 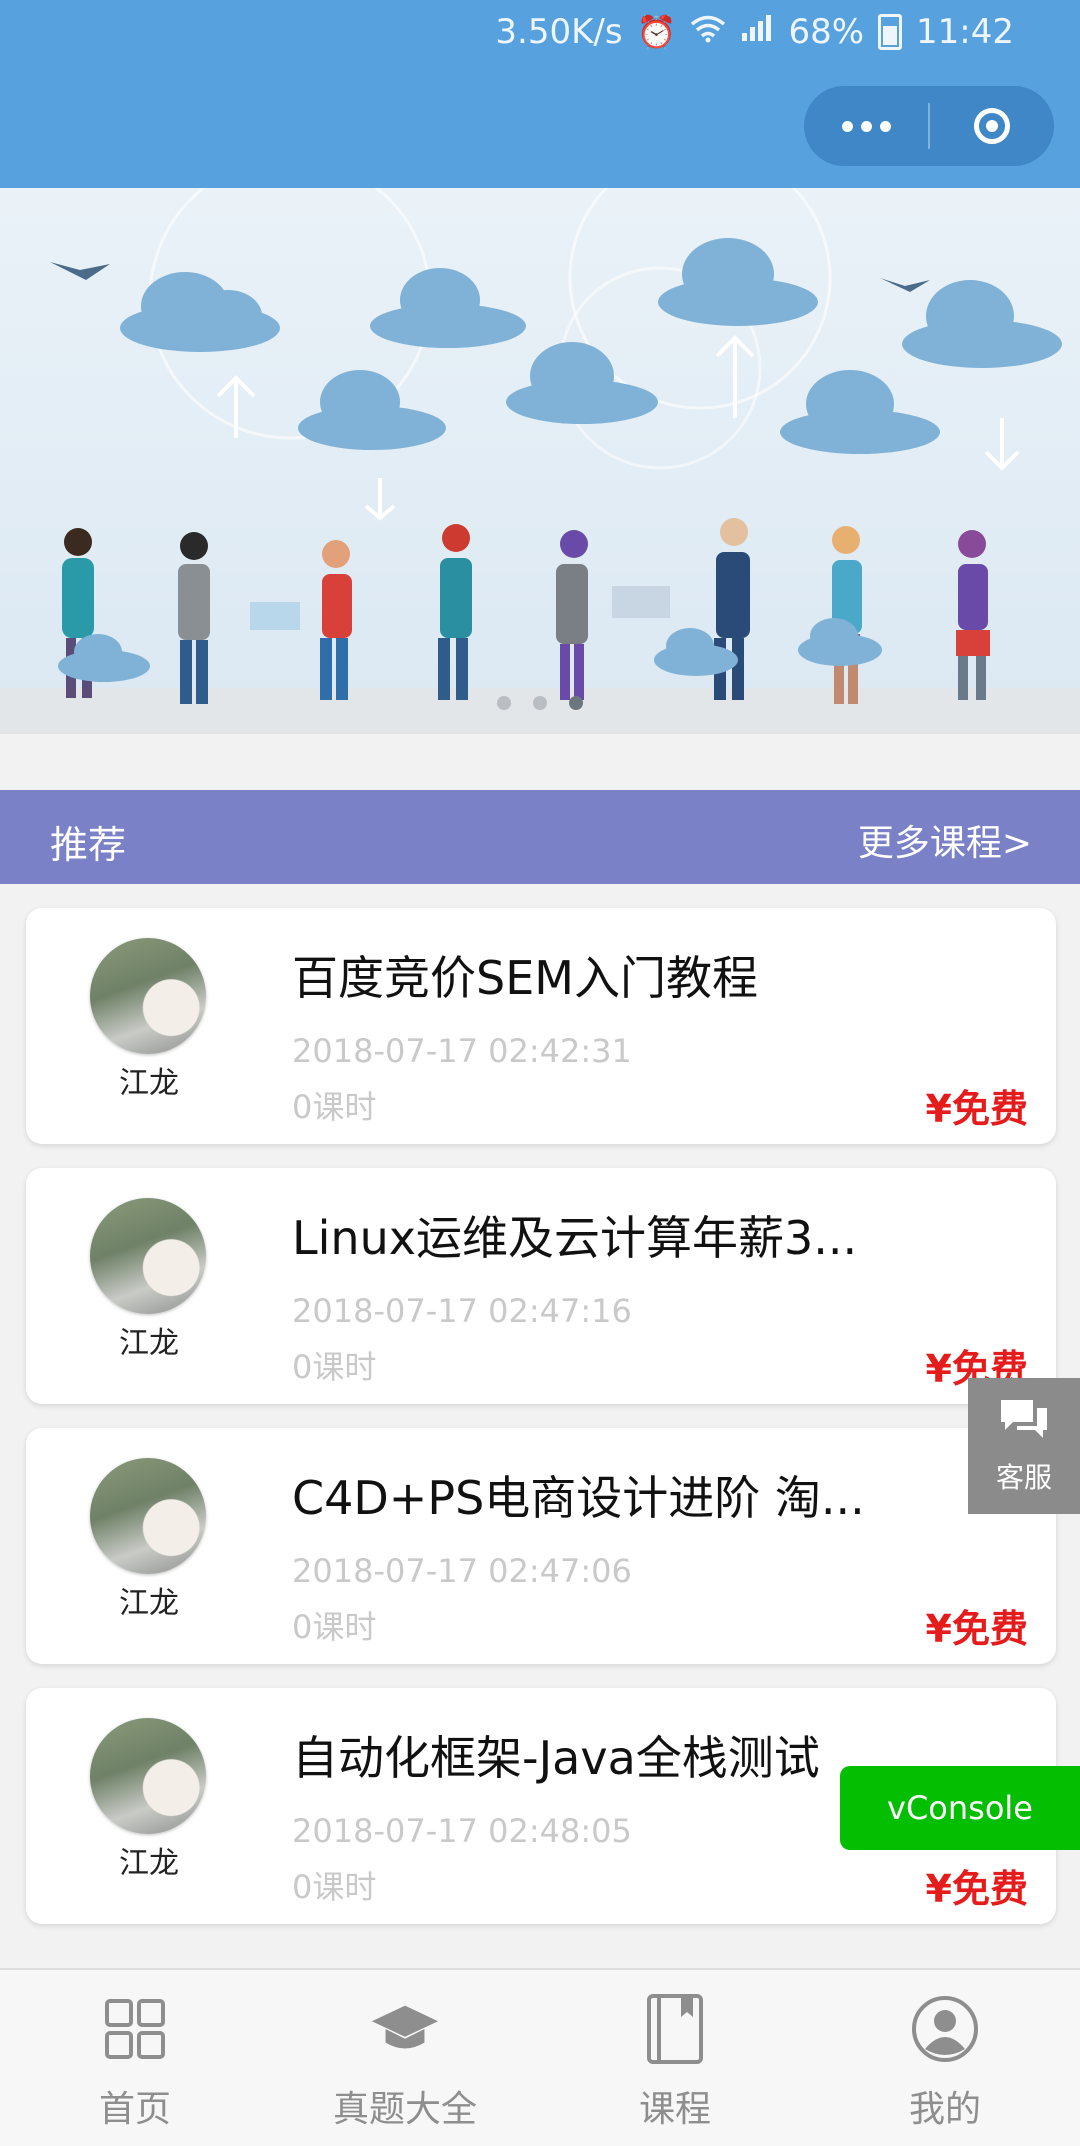 I want to click on section-title: 推荐, so click(x=88, y=845).